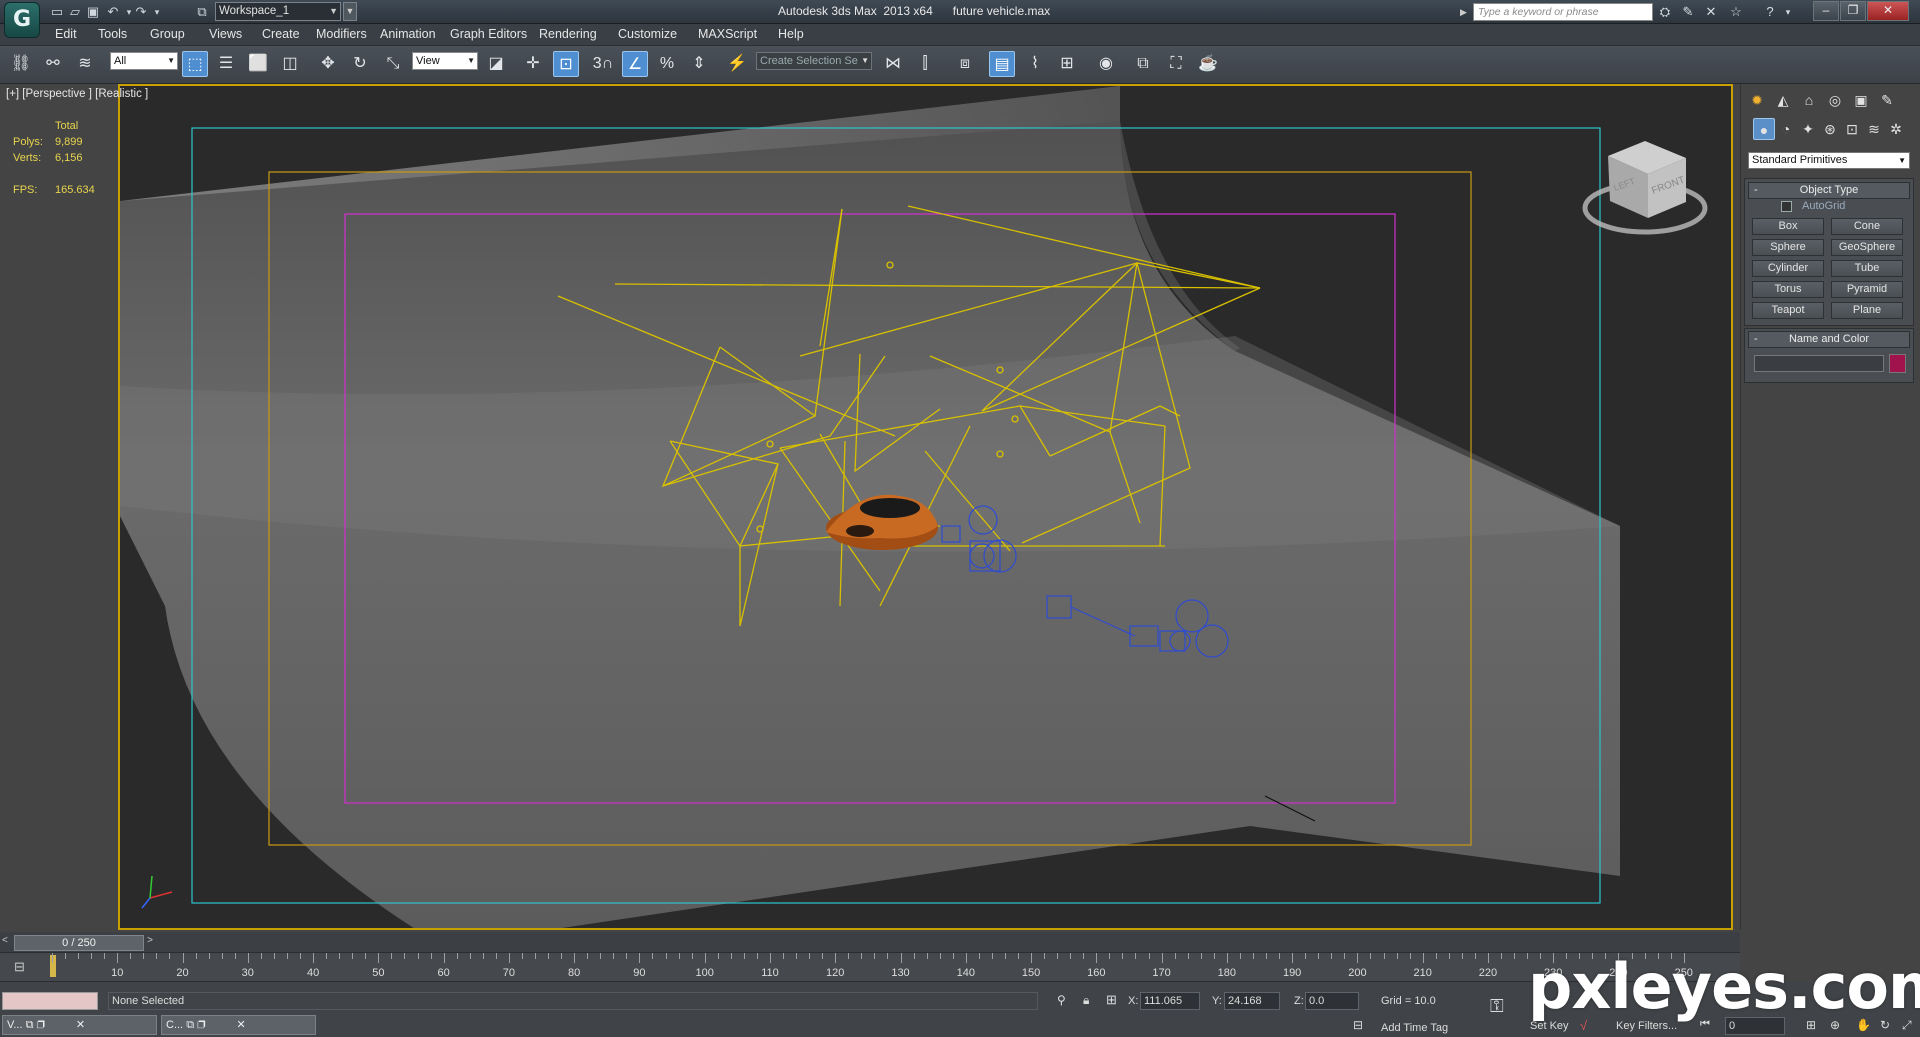  What do you see at coordinates (238, 1025) in the screenshot?
I see `minimized-window-c: C... ⧉ ❐ ✕` at bounding box center [238, 1025].